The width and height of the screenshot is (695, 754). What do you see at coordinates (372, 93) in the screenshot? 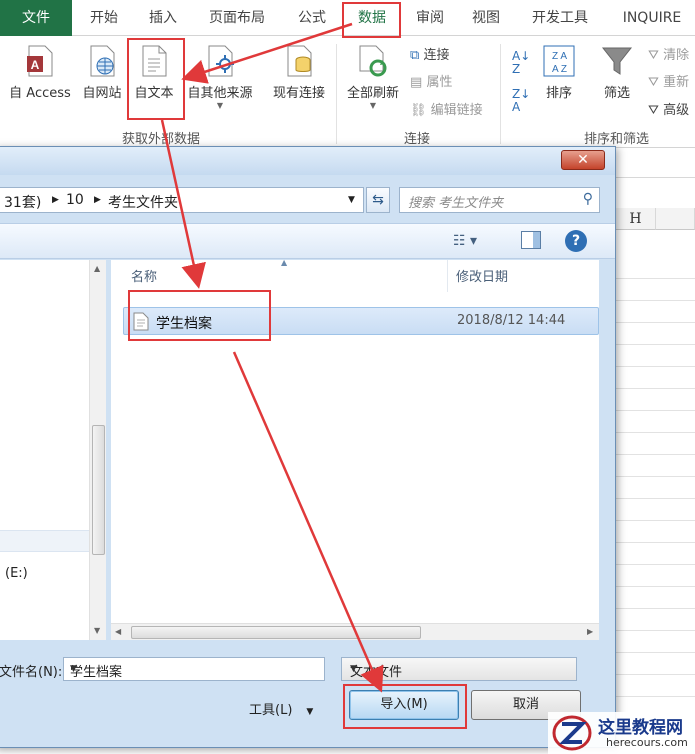
I see `refresh-all-label: 全部刷新` at bounding box center [372, 93].